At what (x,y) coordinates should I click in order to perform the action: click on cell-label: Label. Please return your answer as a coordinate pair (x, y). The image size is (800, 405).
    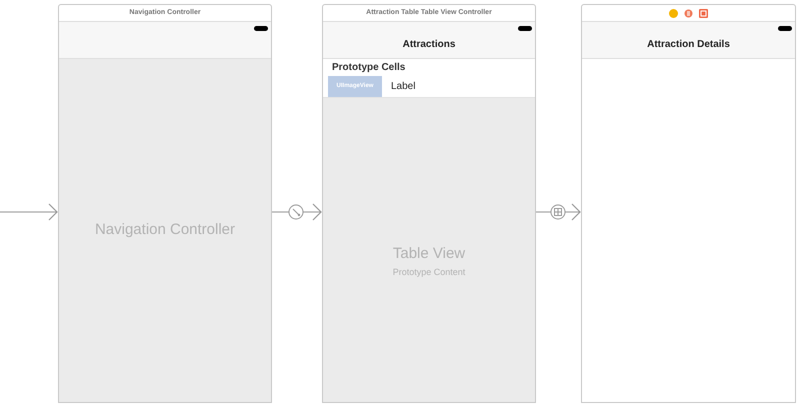
    Looking at the image, I should click on (403, 87).